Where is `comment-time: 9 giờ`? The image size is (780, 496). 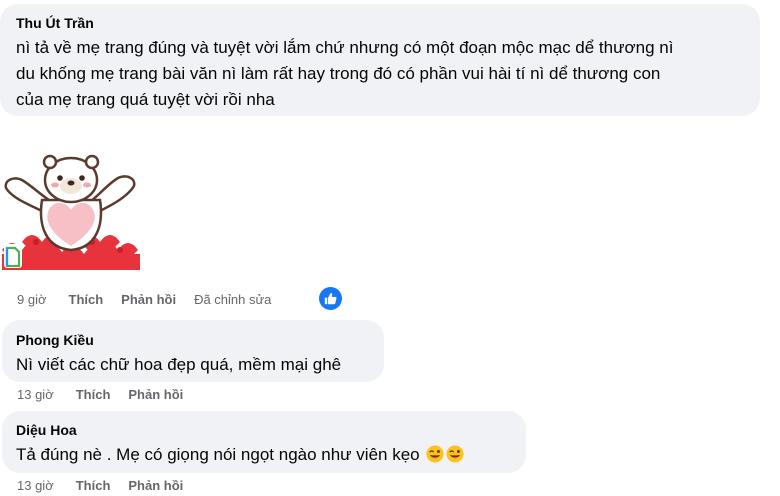 comment-time: 9 giờ is located at coordinates (32, 300).